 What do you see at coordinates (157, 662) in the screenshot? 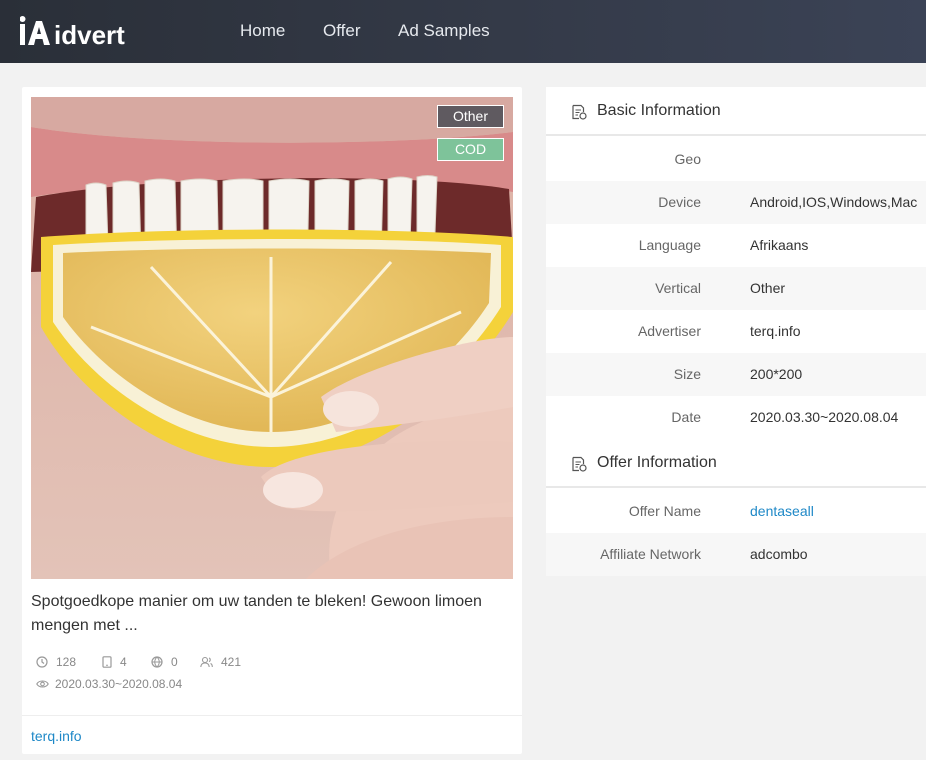
I see `globe-icon` at bounding box center [157, 662].